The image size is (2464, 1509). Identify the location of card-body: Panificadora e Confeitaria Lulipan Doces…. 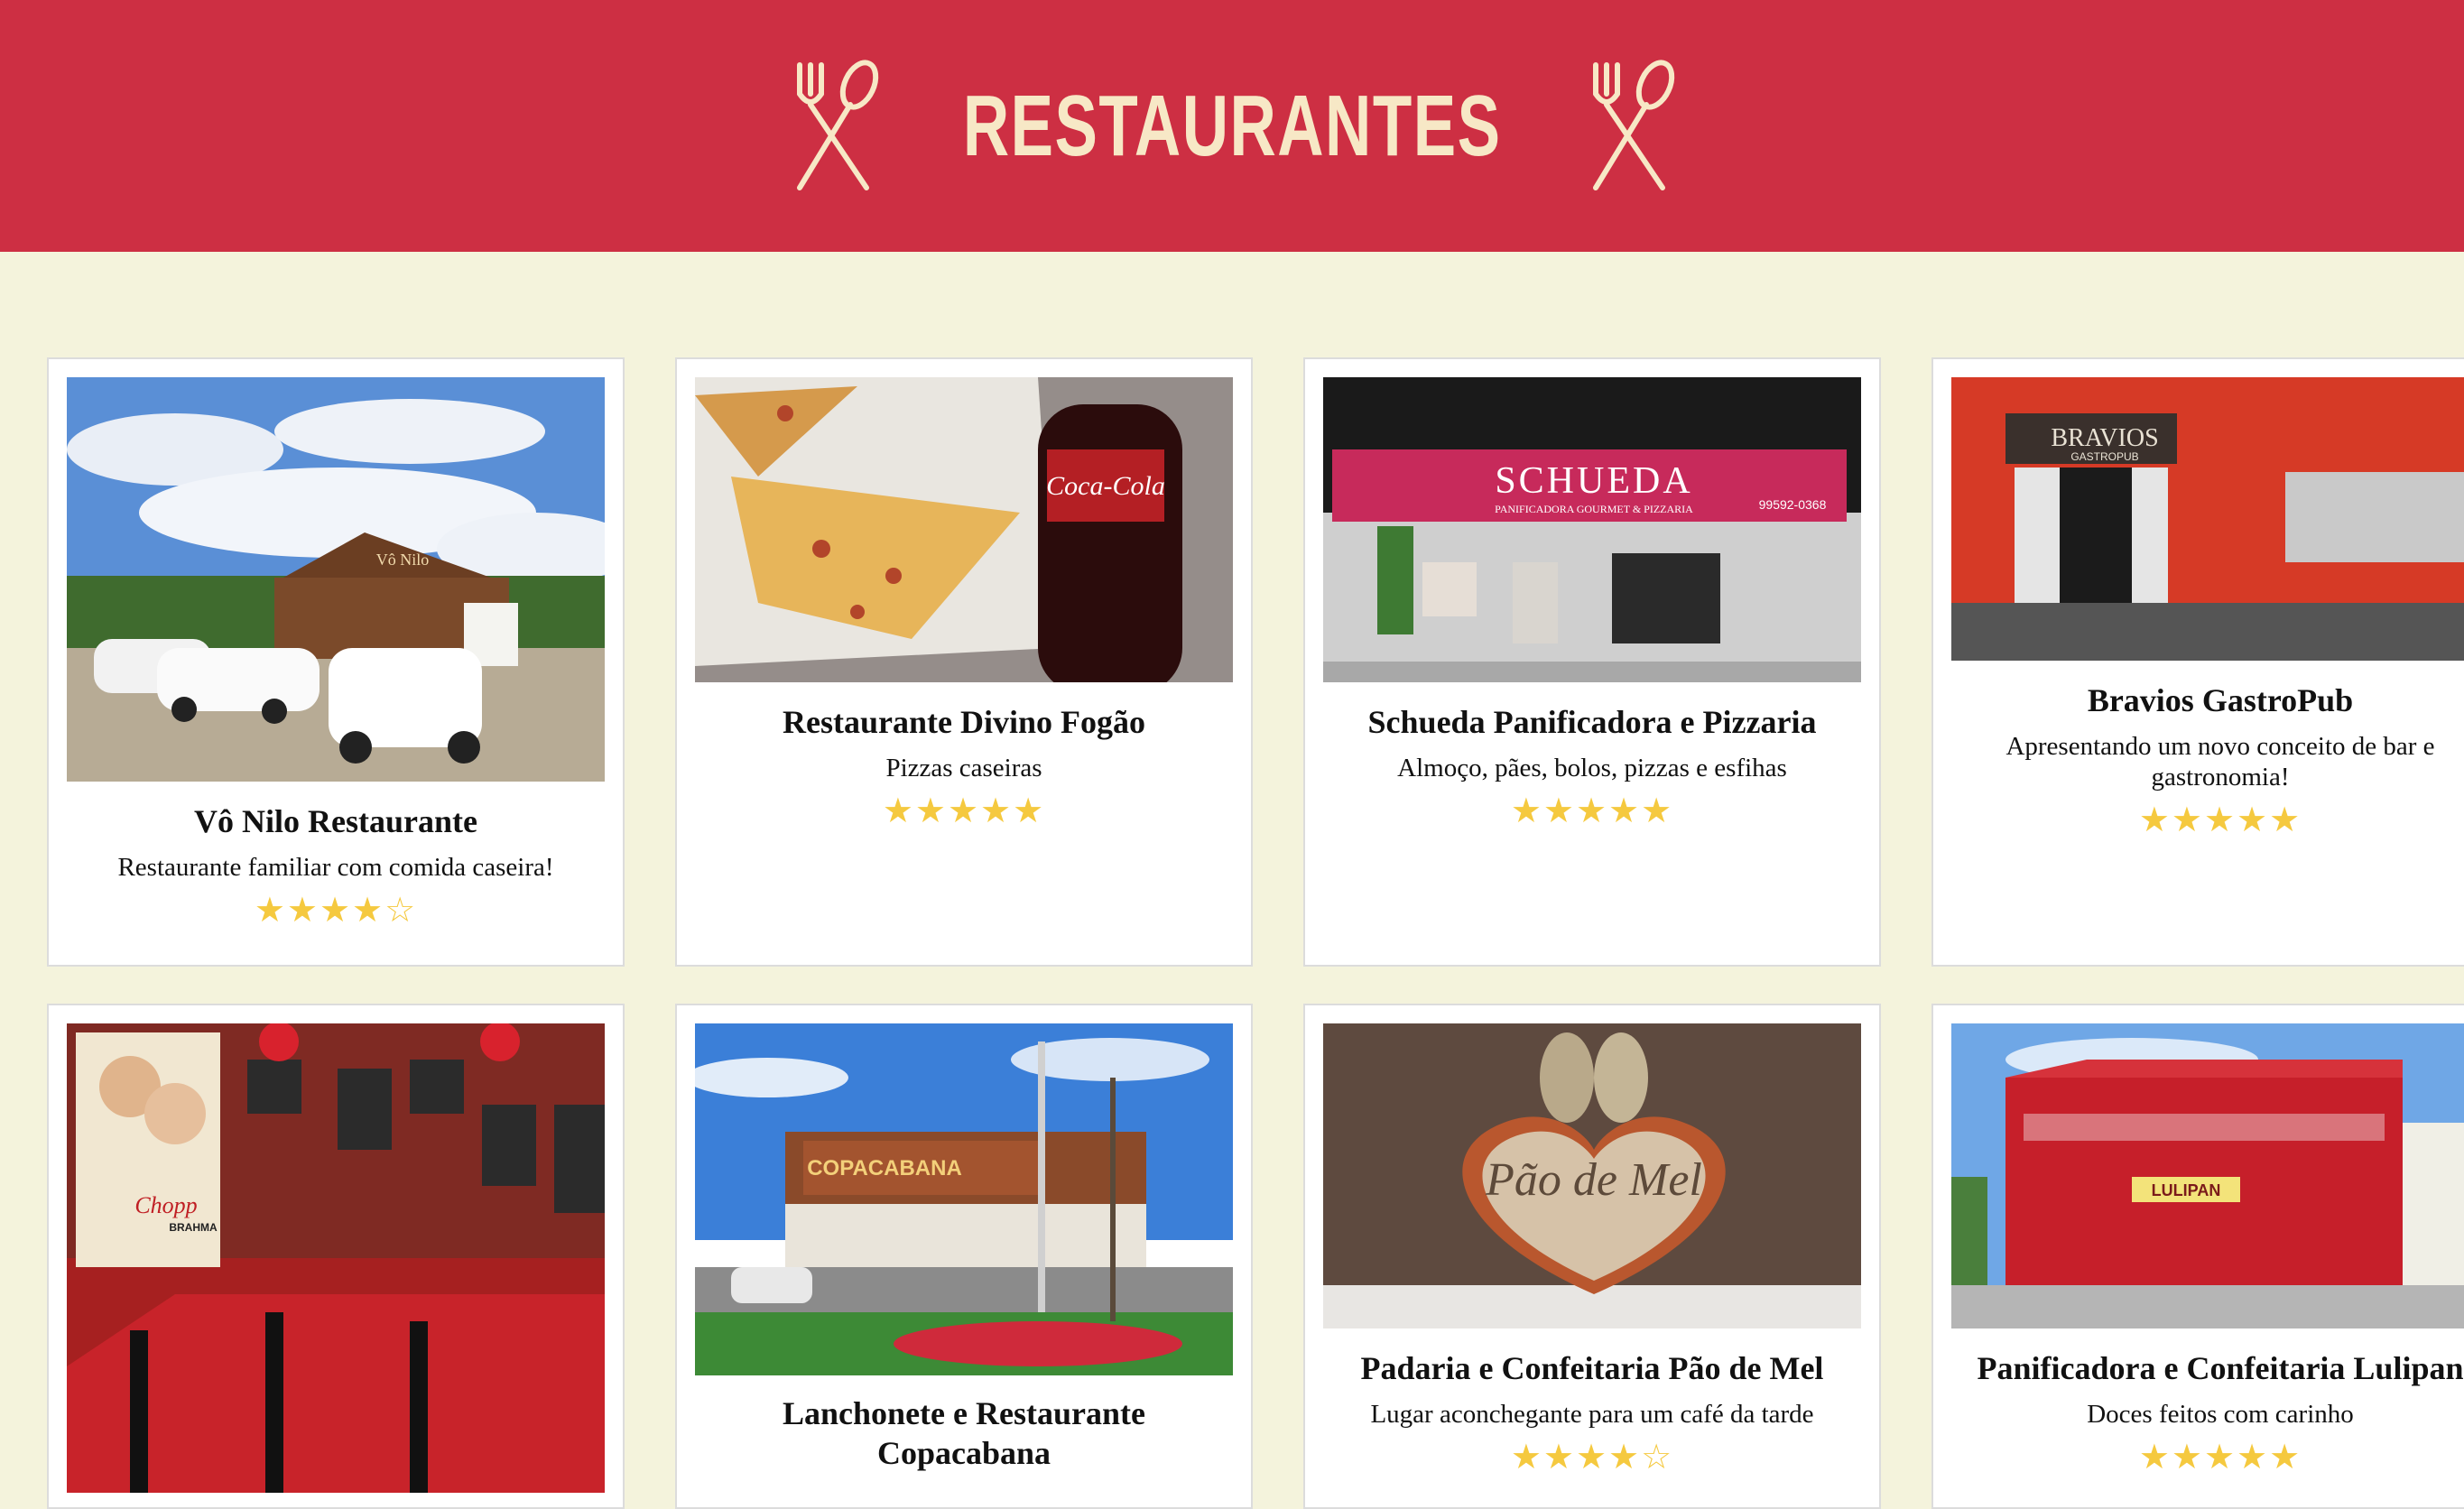
(2207, 1412).